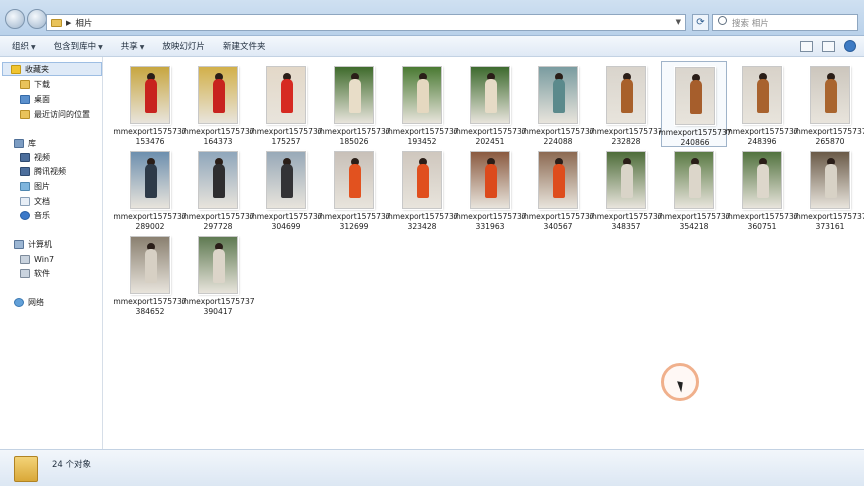 The height and width of the screenshot is (486, 864). Describe the element at coordinates (828, 221) in the screenshot. I see `file-name: mmexport1575737373161` at that location.